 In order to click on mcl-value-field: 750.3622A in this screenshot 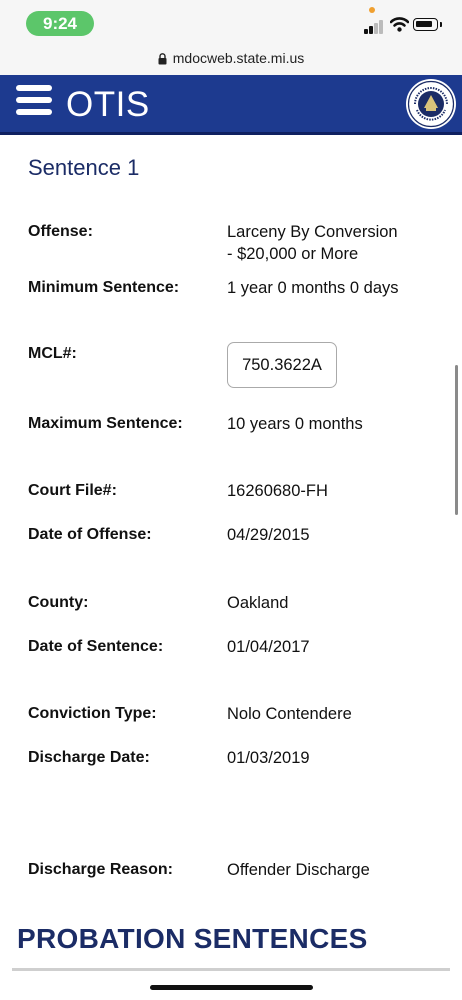, I will do `click(282, 365)`.